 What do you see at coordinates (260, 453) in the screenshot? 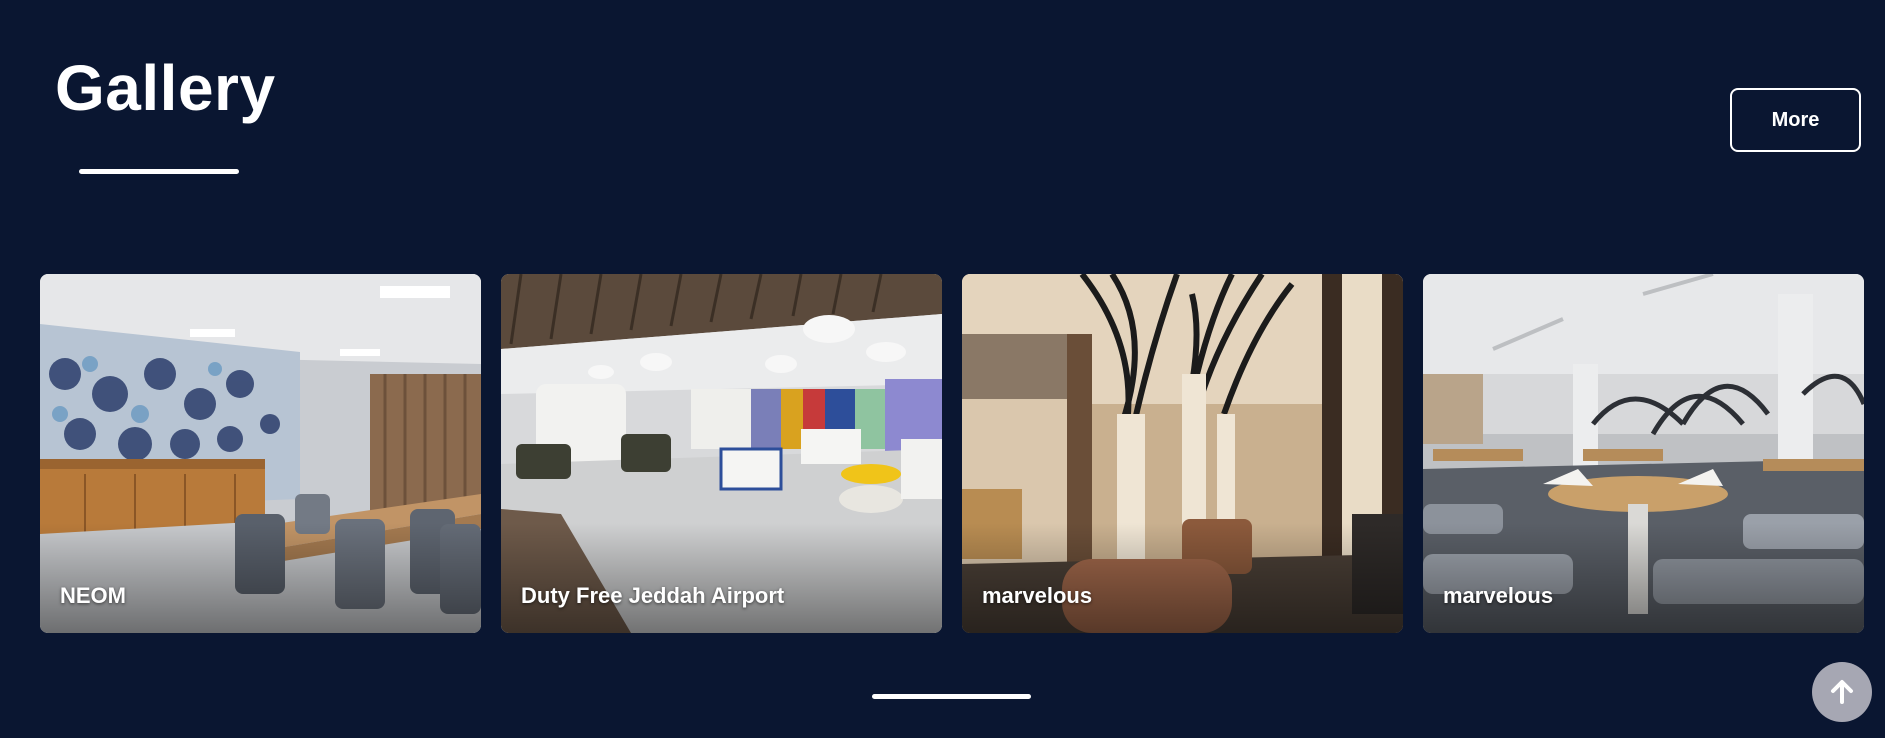
I see `gallery-card: NEOM` at bounding box center [260, 453].